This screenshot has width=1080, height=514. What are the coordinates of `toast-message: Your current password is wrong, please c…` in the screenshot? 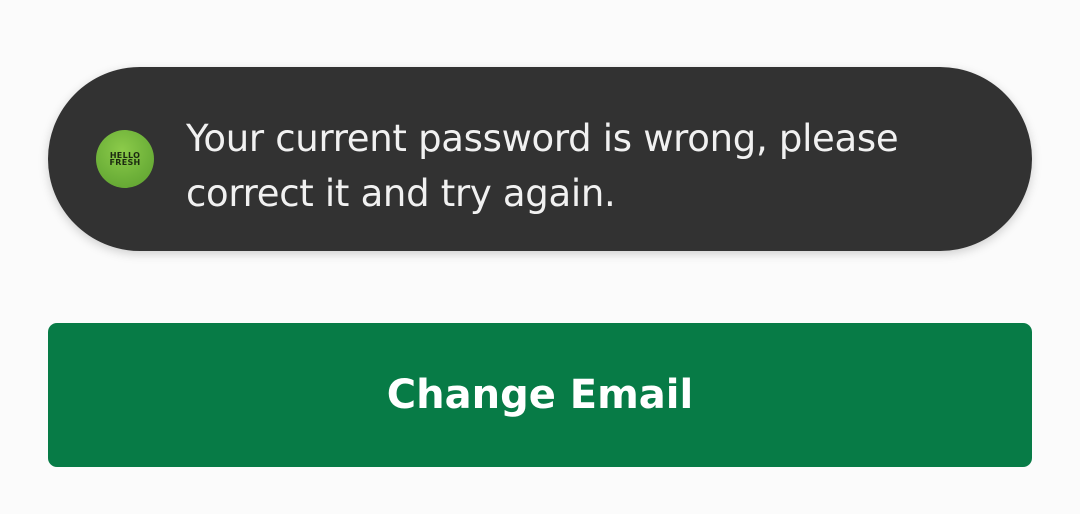 It's located at (542, 166).